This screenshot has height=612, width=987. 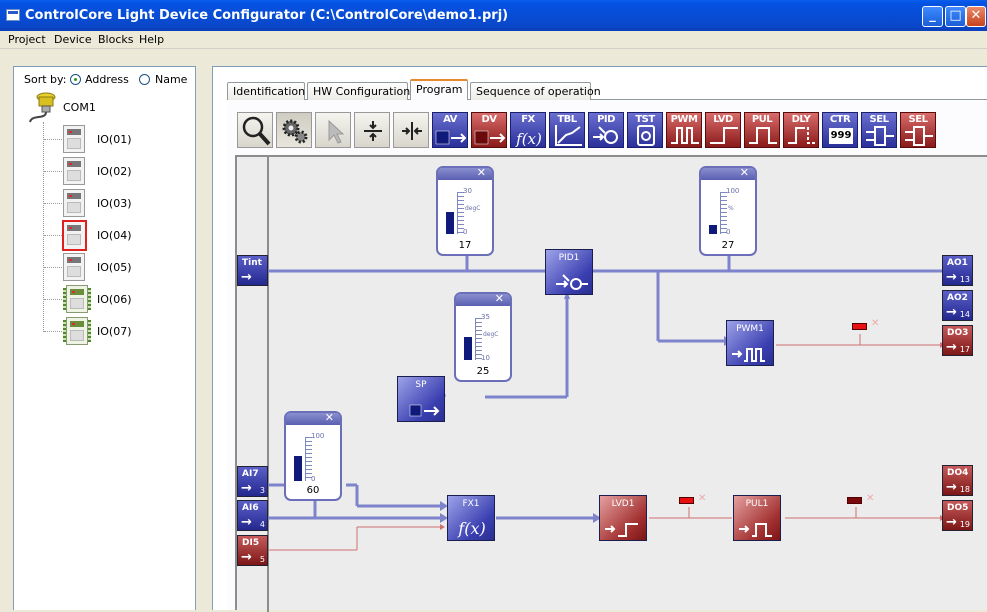 What do you see at coordinates (74, 235) in the screenshot?
I see `device-icon-selected` at bounding box center [74, 235].